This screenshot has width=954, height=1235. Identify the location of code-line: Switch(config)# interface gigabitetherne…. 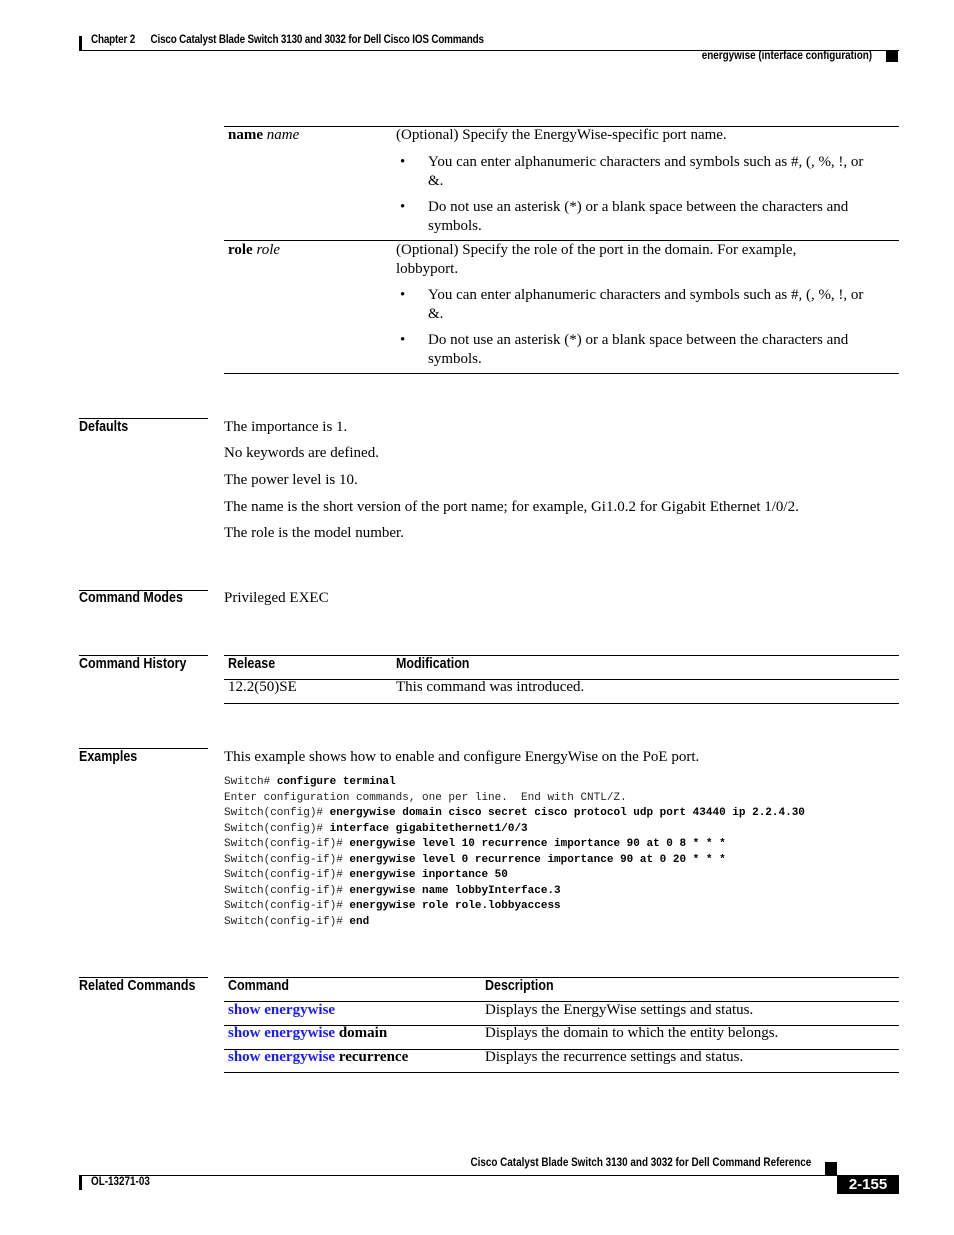
(376, 829).